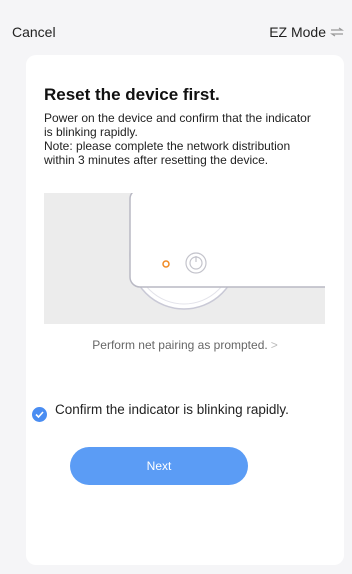 The width and height of the screenshot is (352, 574). I want to click on check-icon, so click(39, 414).